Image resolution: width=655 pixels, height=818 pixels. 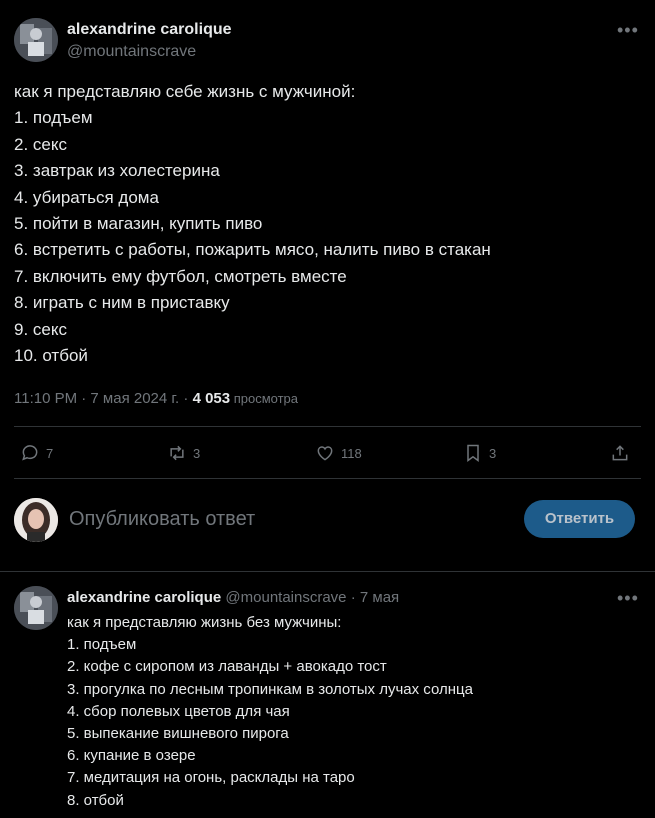 What do you see at coordinates (36, 520) in the screenshot?
I see `user-avatar` at bounding box center [36, 520].